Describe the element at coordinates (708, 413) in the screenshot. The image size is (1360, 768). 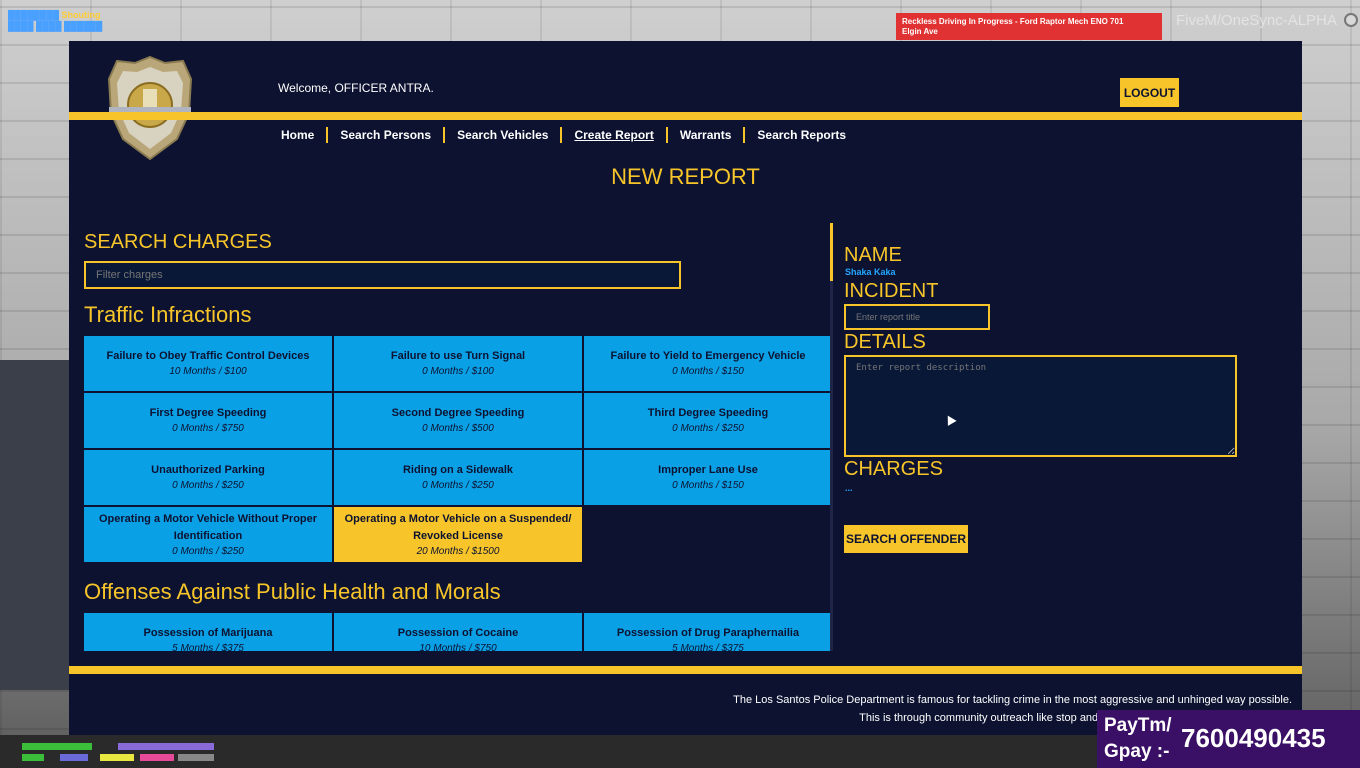
I see `charge-name: Third Degree Speeding` at that location.